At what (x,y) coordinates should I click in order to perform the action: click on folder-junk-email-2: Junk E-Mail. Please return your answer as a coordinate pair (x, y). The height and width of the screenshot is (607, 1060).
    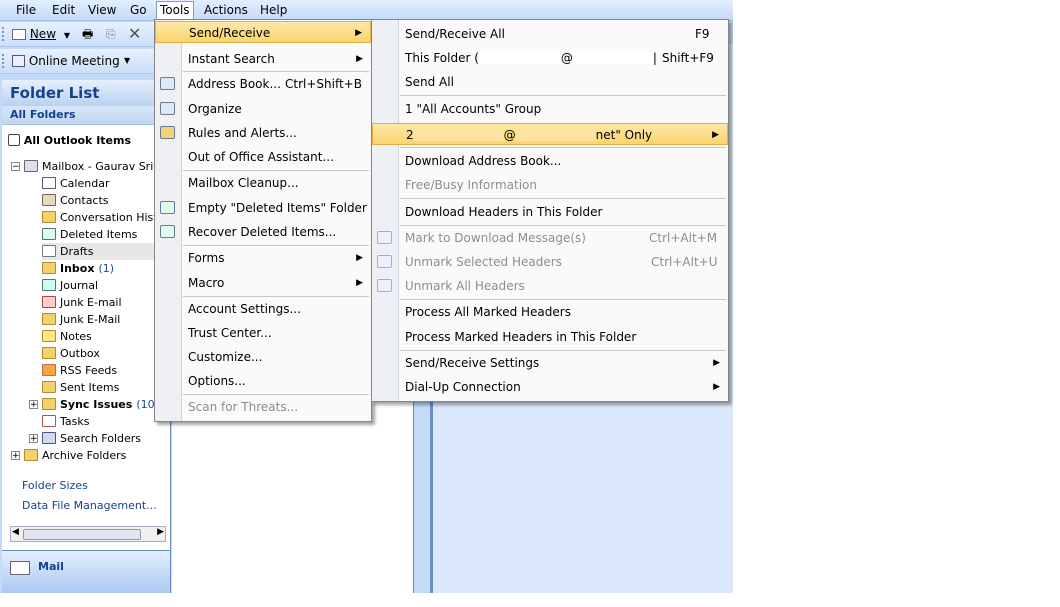
    Looking at the image, I should click on (81, 319).